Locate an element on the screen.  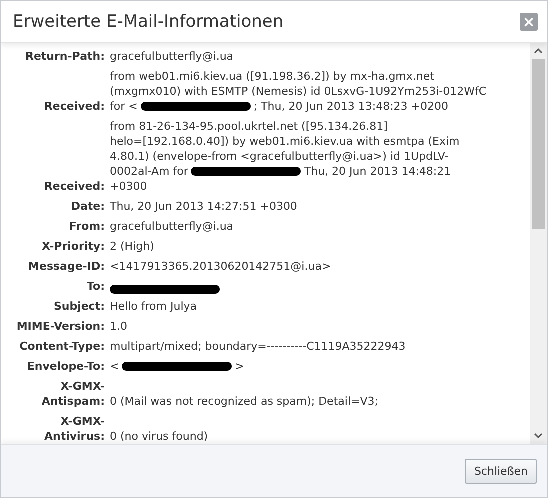
header-value: <1417913365.20130620142751@i.ua> is located at coordinates (221, 266).